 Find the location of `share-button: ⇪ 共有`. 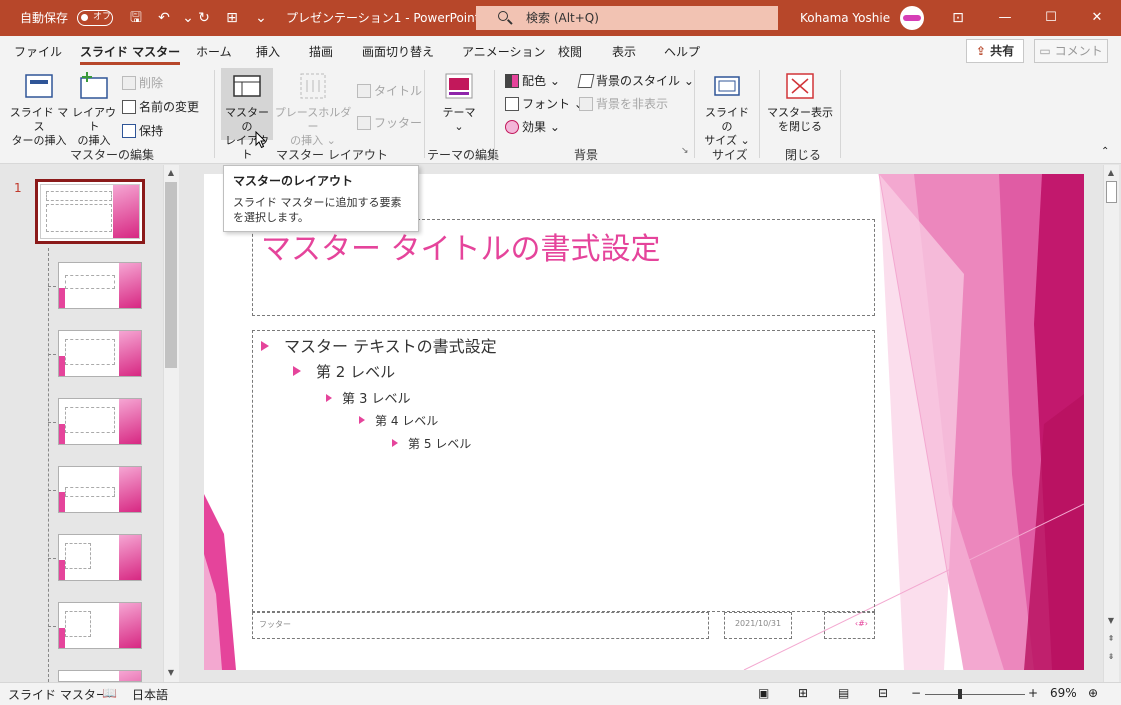

share-button: ⇪ 共有 is located at coordinates (995, 51).